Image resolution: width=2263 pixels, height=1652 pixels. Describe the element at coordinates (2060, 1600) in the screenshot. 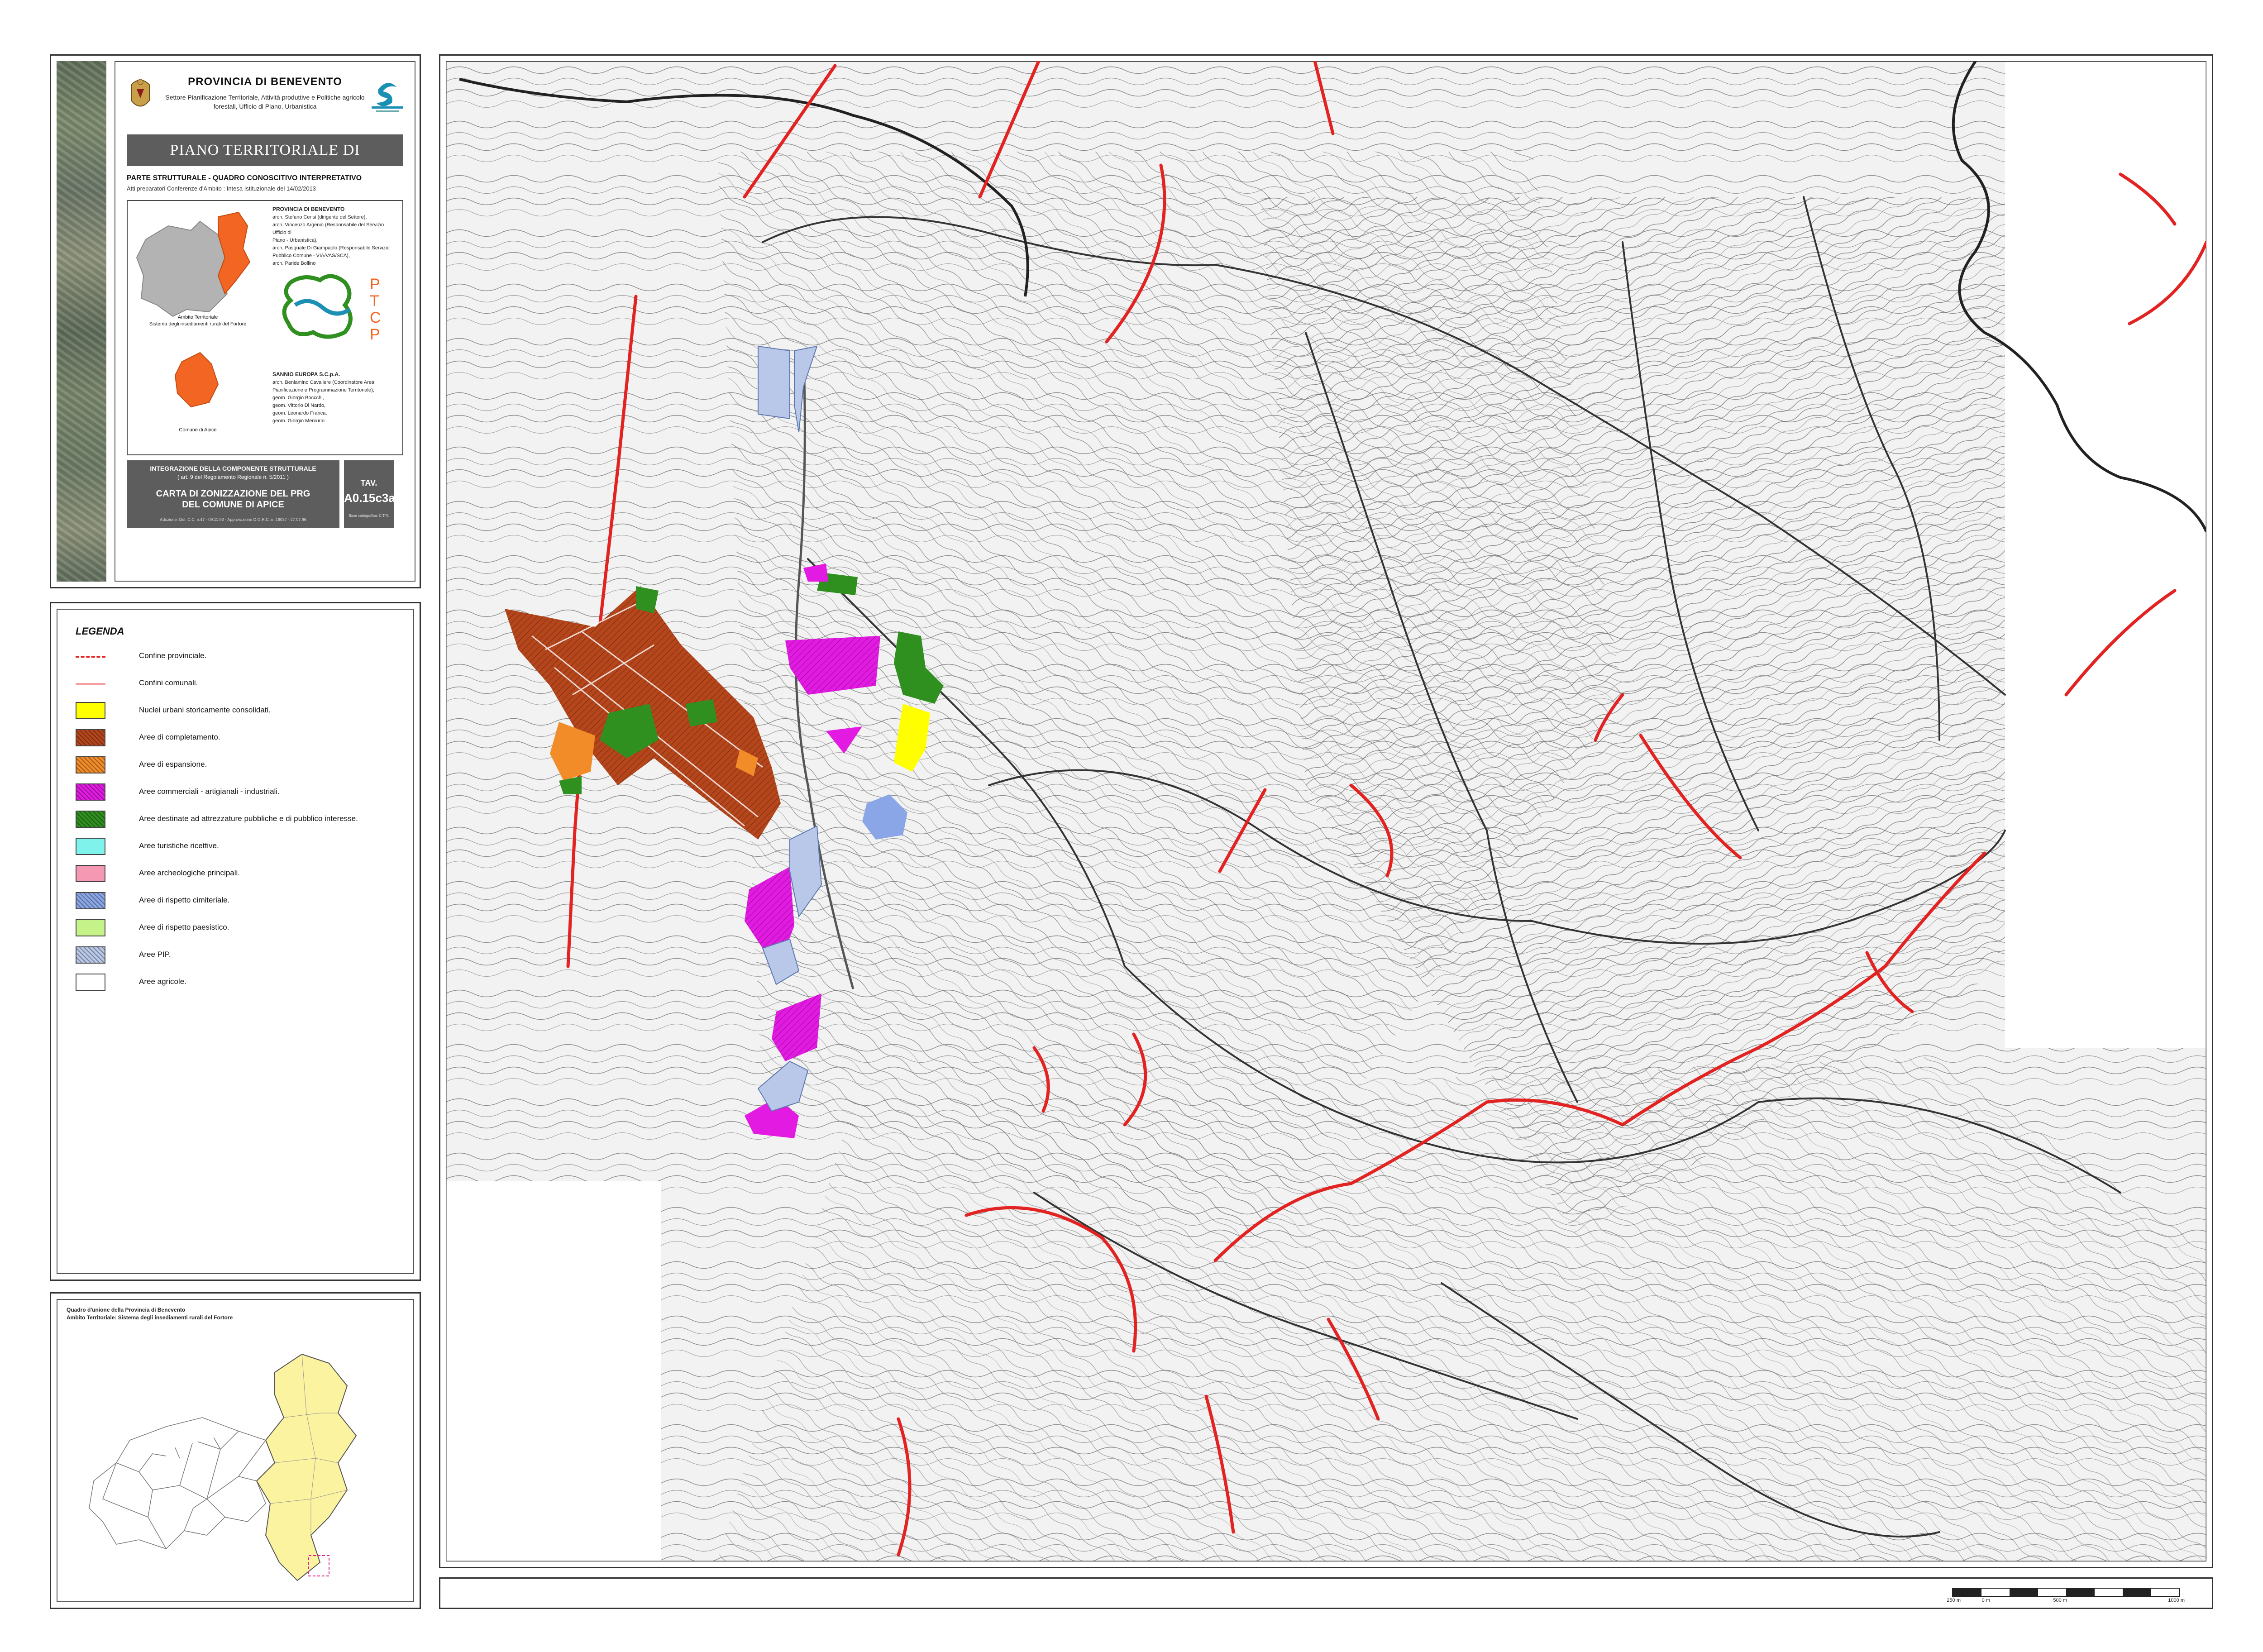

I see `scale-label: 500 m` at that location.